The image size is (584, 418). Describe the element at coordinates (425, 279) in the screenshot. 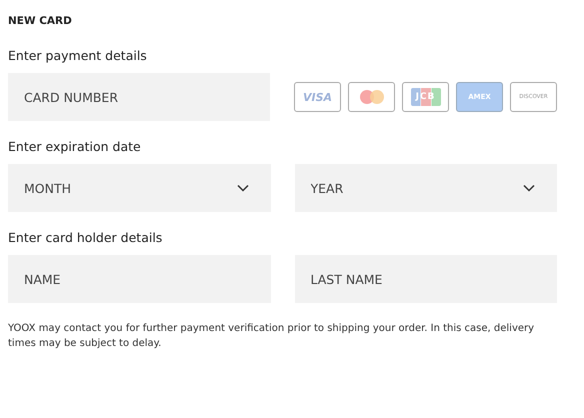

I see `last-name-field: LAST NAME` at that location.